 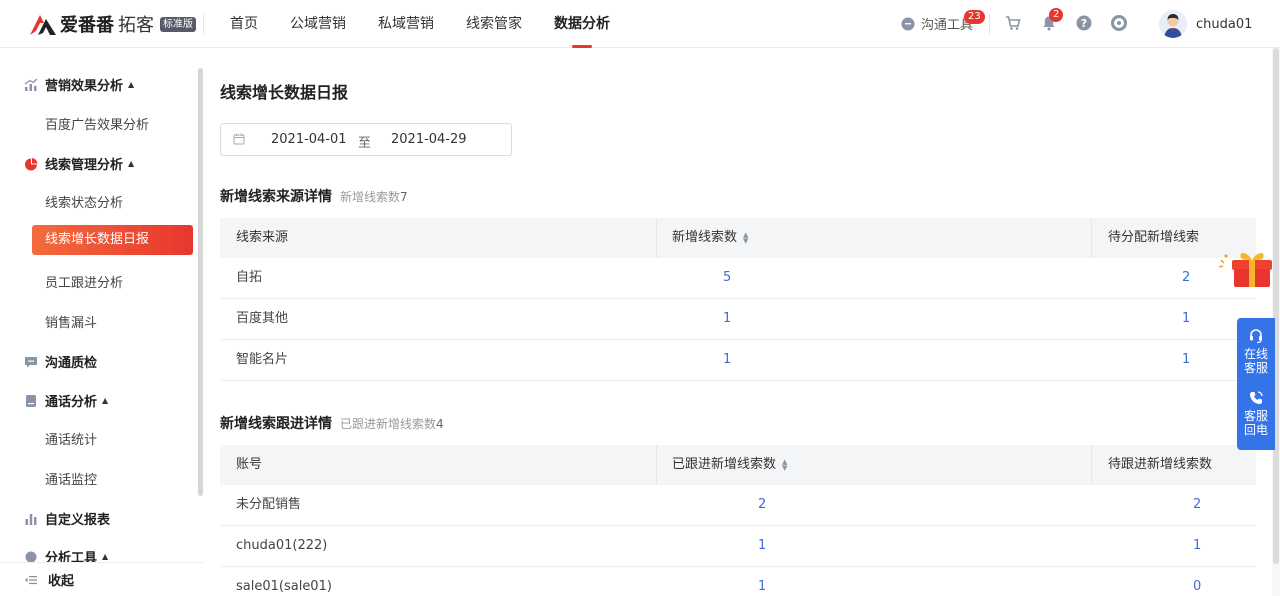 I want to click on sidebar-item-sales-funnel: 销售漏斗, so click(x=71, y=321).